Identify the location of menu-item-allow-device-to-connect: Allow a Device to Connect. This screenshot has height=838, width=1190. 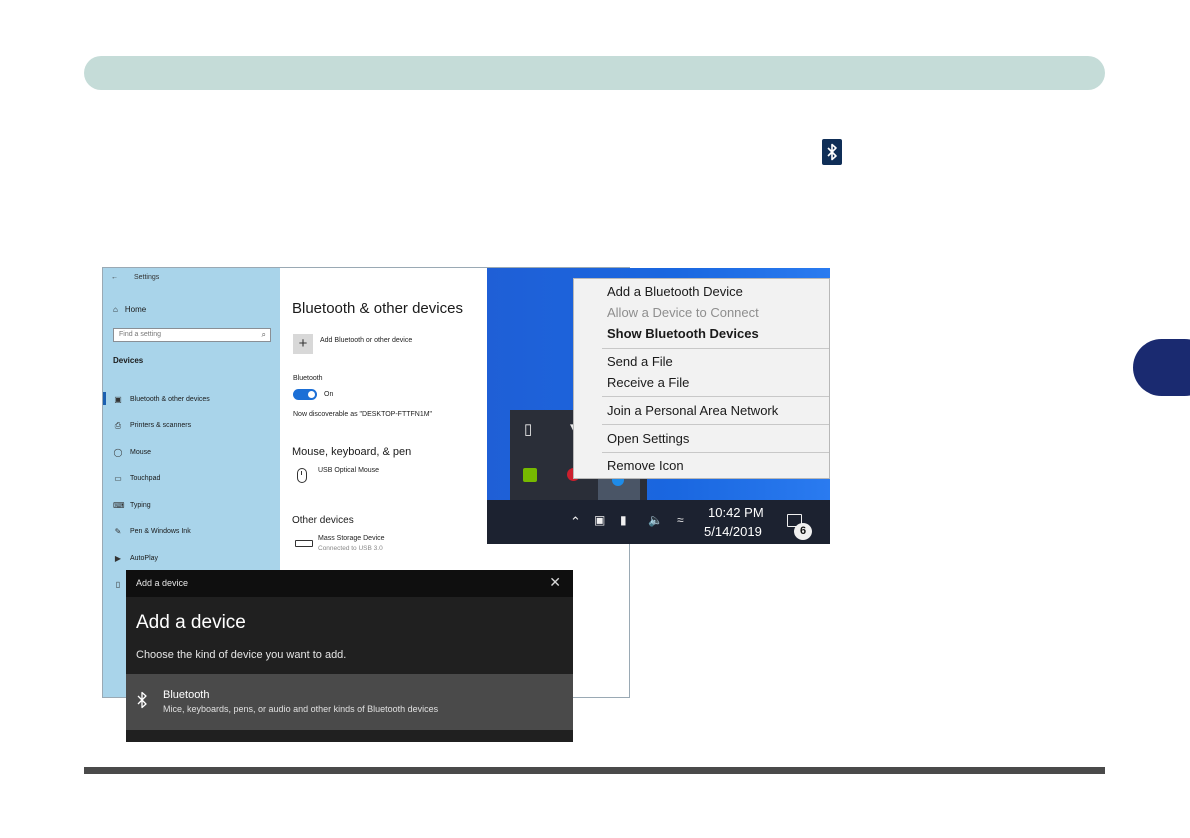
(683, 312).